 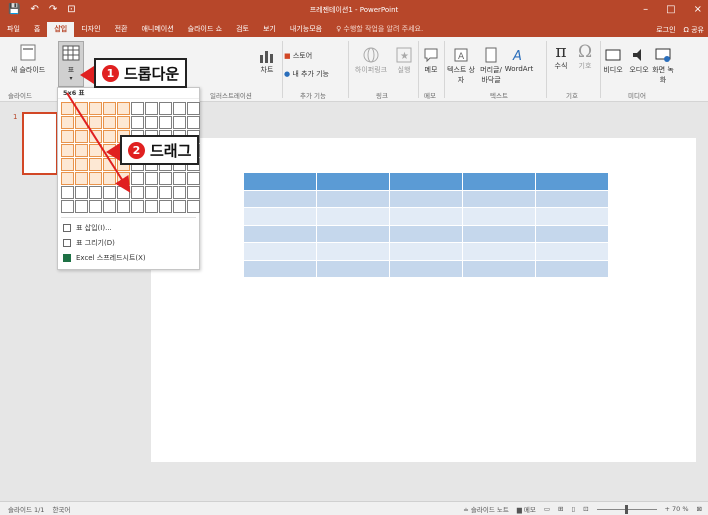 I want to click on step-number-2: 2, so click(x=136, y=150).